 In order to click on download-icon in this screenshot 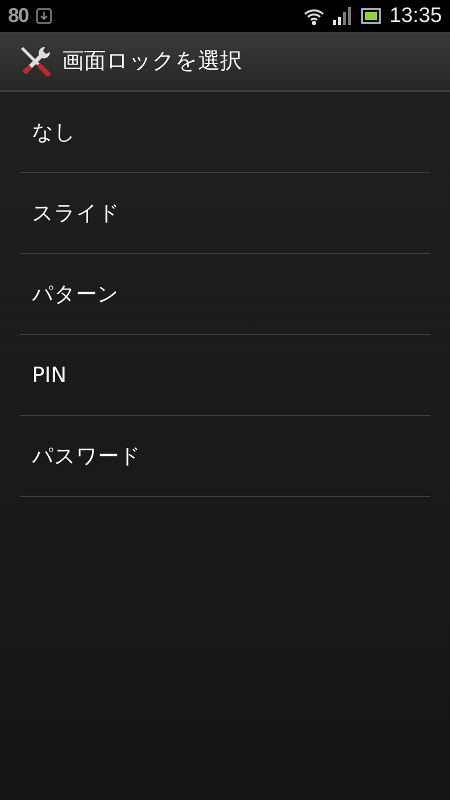, I will do `click(44, 16)`.